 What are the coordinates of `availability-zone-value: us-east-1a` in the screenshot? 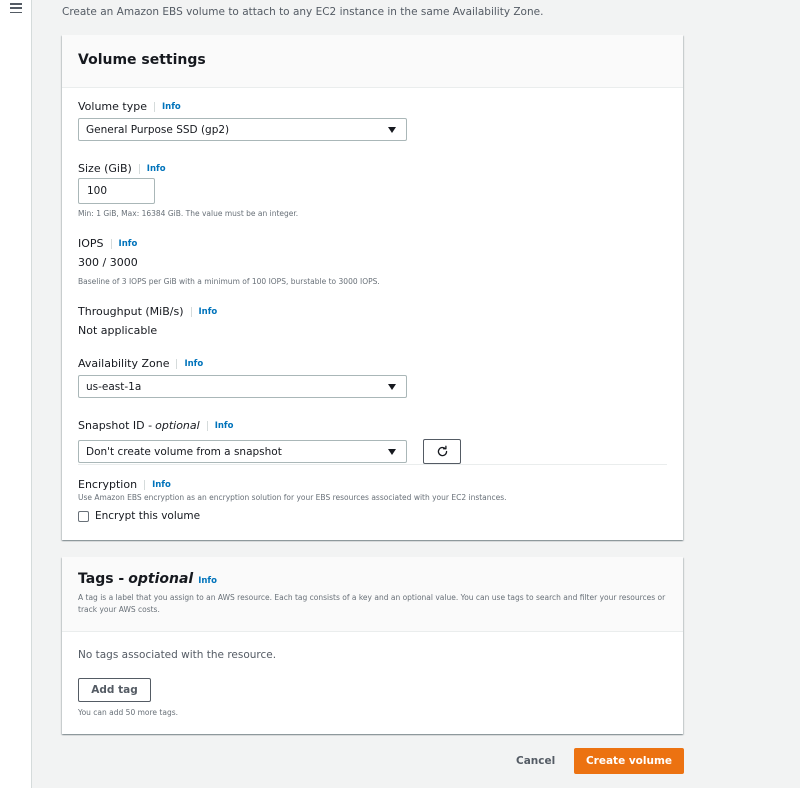 It's located at (114, 386).